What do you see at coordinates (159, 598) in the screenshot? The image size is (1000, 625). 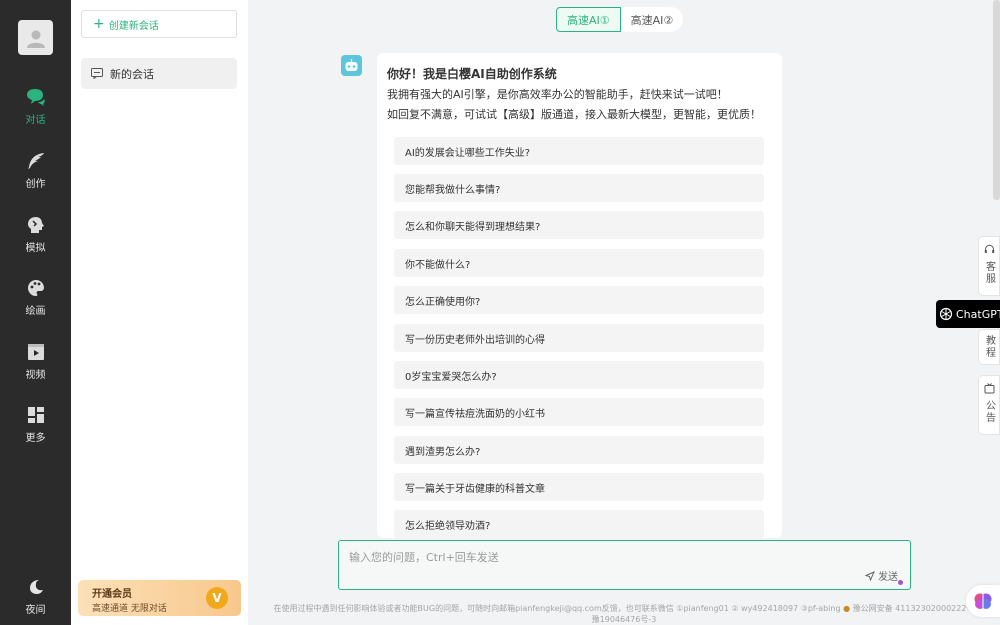 I see `vip-upgrade-card: 开通会员 高速通道 无限对话 V` at bounding box center [159, 598].